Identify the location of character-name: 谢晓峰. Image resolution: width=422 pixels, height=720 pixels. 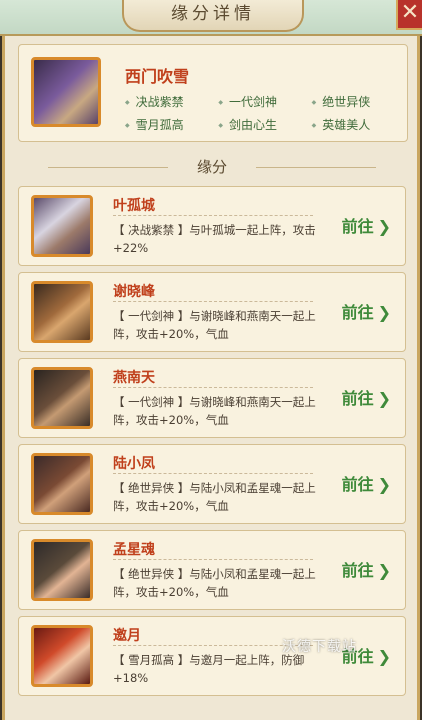
(134, 292).